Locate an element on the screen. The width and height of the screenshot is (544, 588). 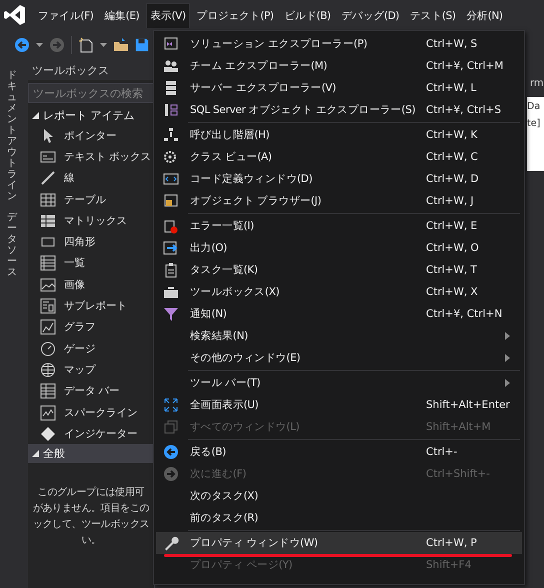
matrix-icon is located at coordinates (48, 220).